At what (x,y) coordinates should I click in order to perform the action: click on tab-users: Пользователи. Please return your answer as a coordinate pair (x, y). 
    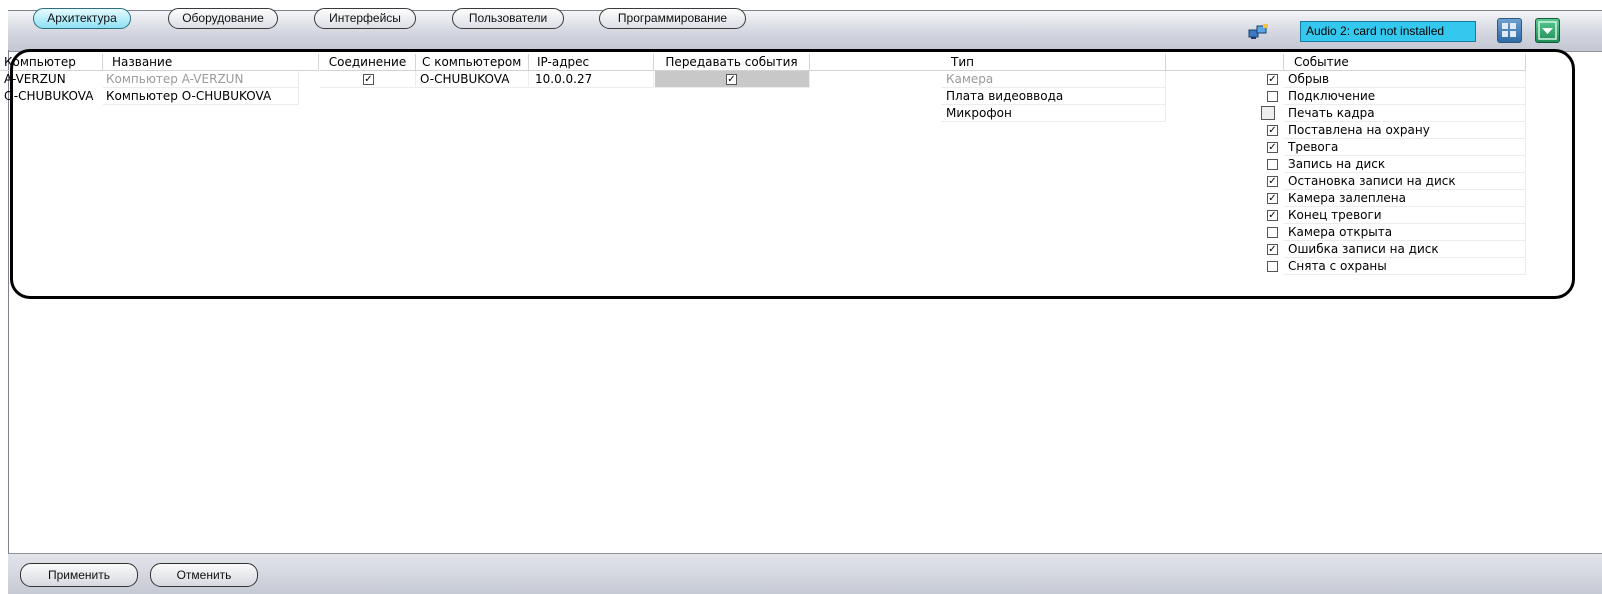
    Looking at the image, I should click on (508, 18).